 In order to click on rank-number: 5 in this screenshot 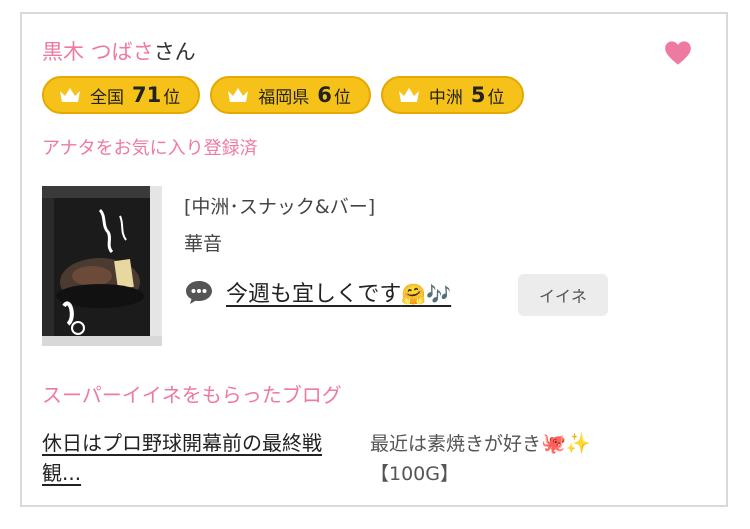, I will do `click(478, 95)`.